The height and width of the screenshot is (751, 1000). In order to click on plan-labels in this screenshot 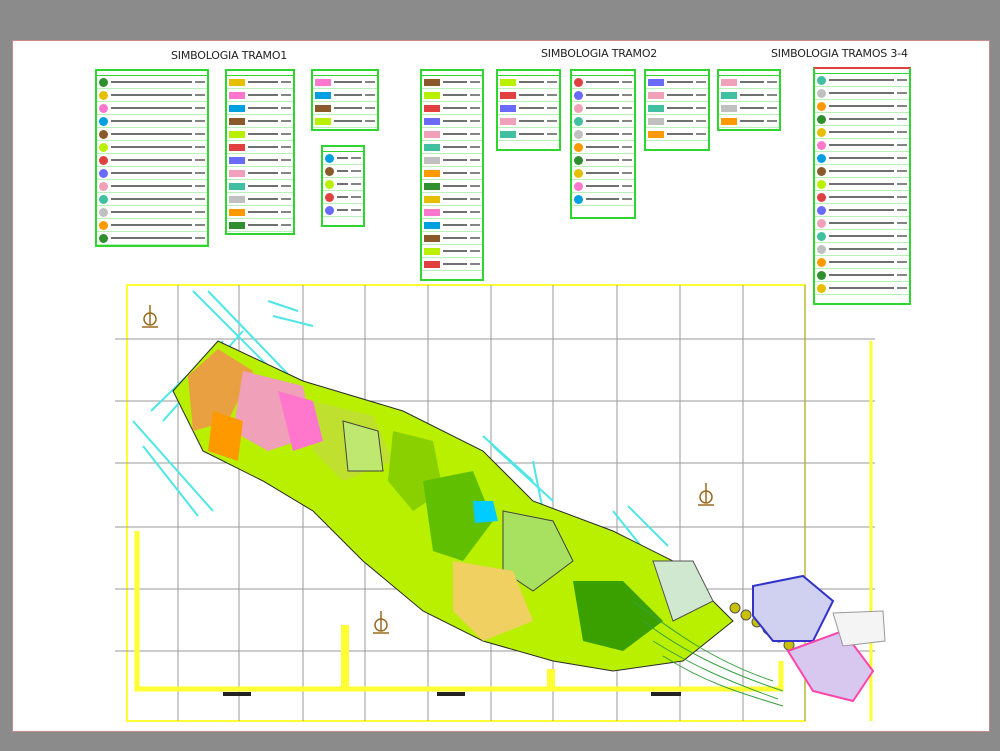, I will do `click(452, 694)`.